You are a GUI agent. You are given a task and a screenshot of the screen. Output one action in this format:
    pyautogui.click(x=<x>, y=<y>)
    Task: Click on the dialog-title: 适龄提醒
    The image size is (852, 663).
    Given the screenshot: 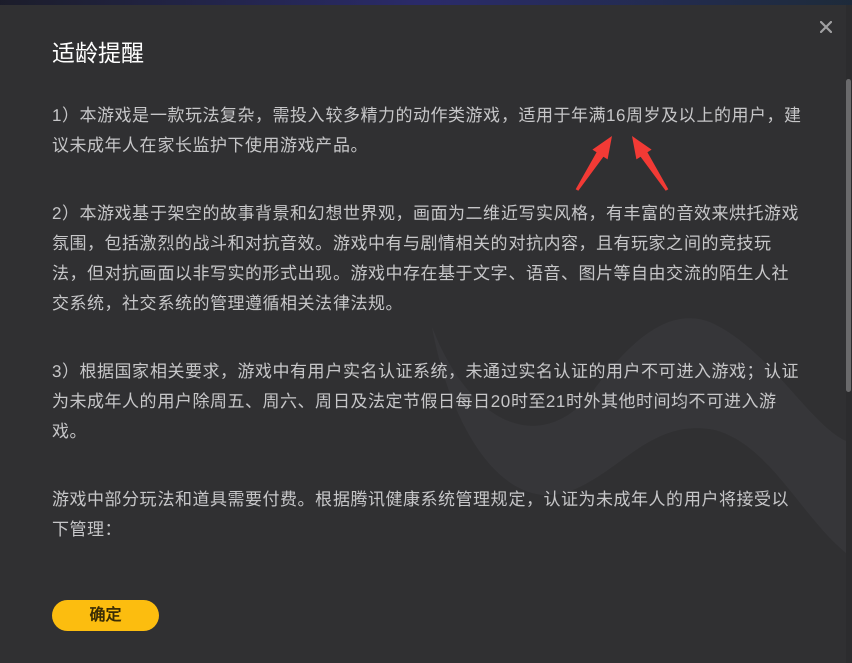 What is the action you would take?
    pyautogui.click(x=98, y=53)
    